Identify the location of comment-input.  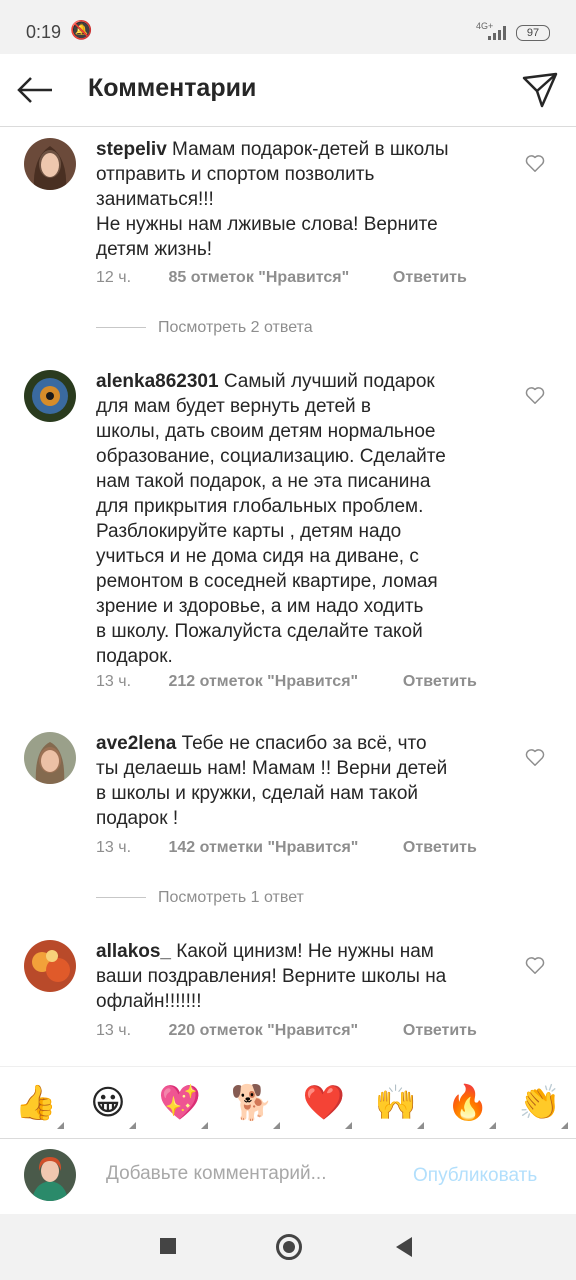
(251, 1174).